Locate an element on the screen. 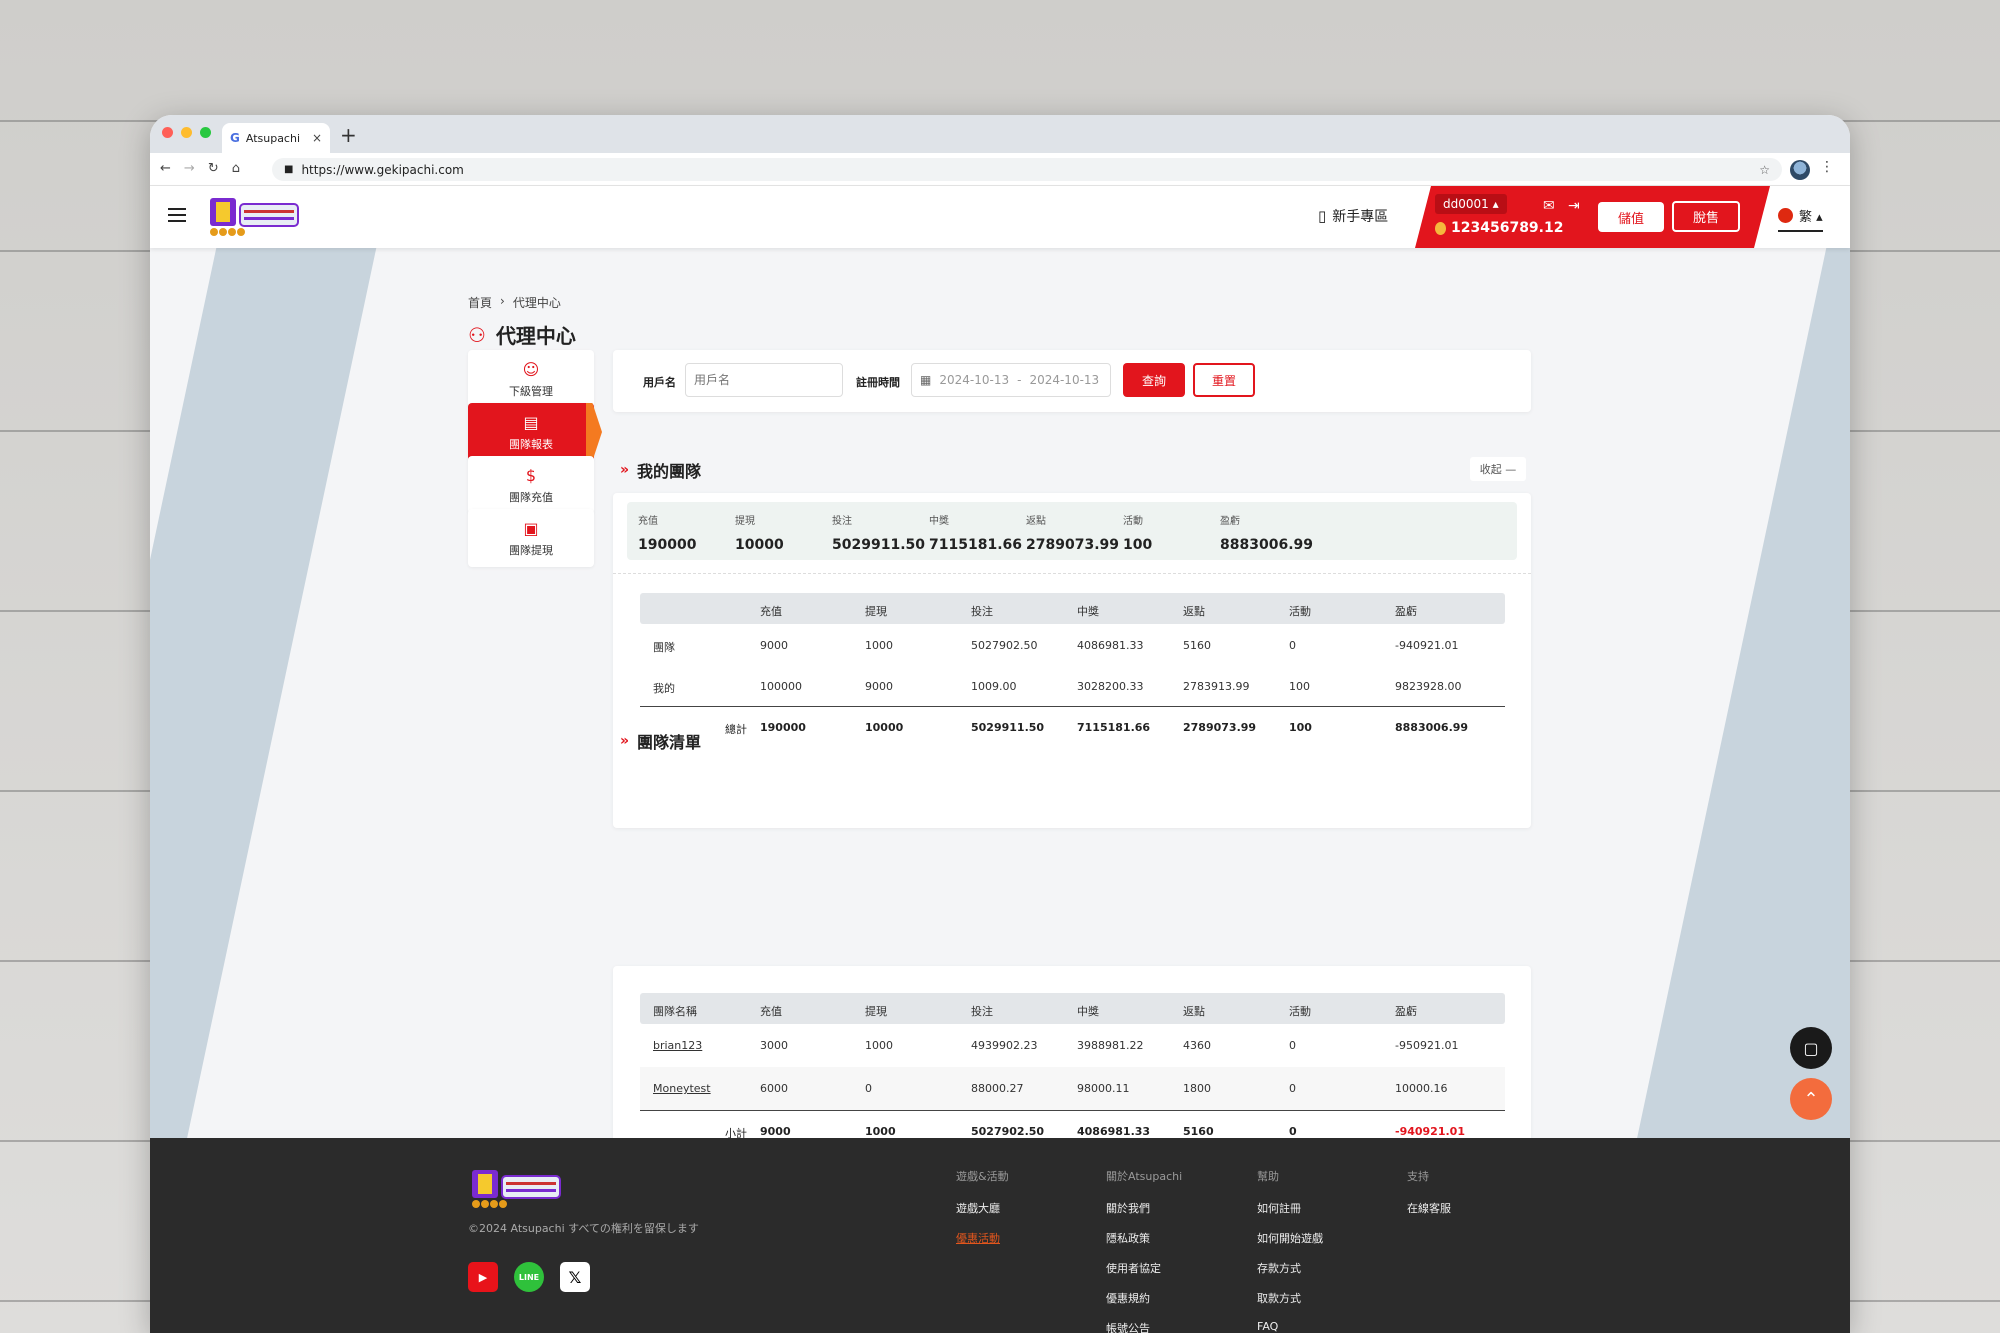  sidebar-item-team-deposit: $ 團隊充值 is located at coordinates (531, 485).